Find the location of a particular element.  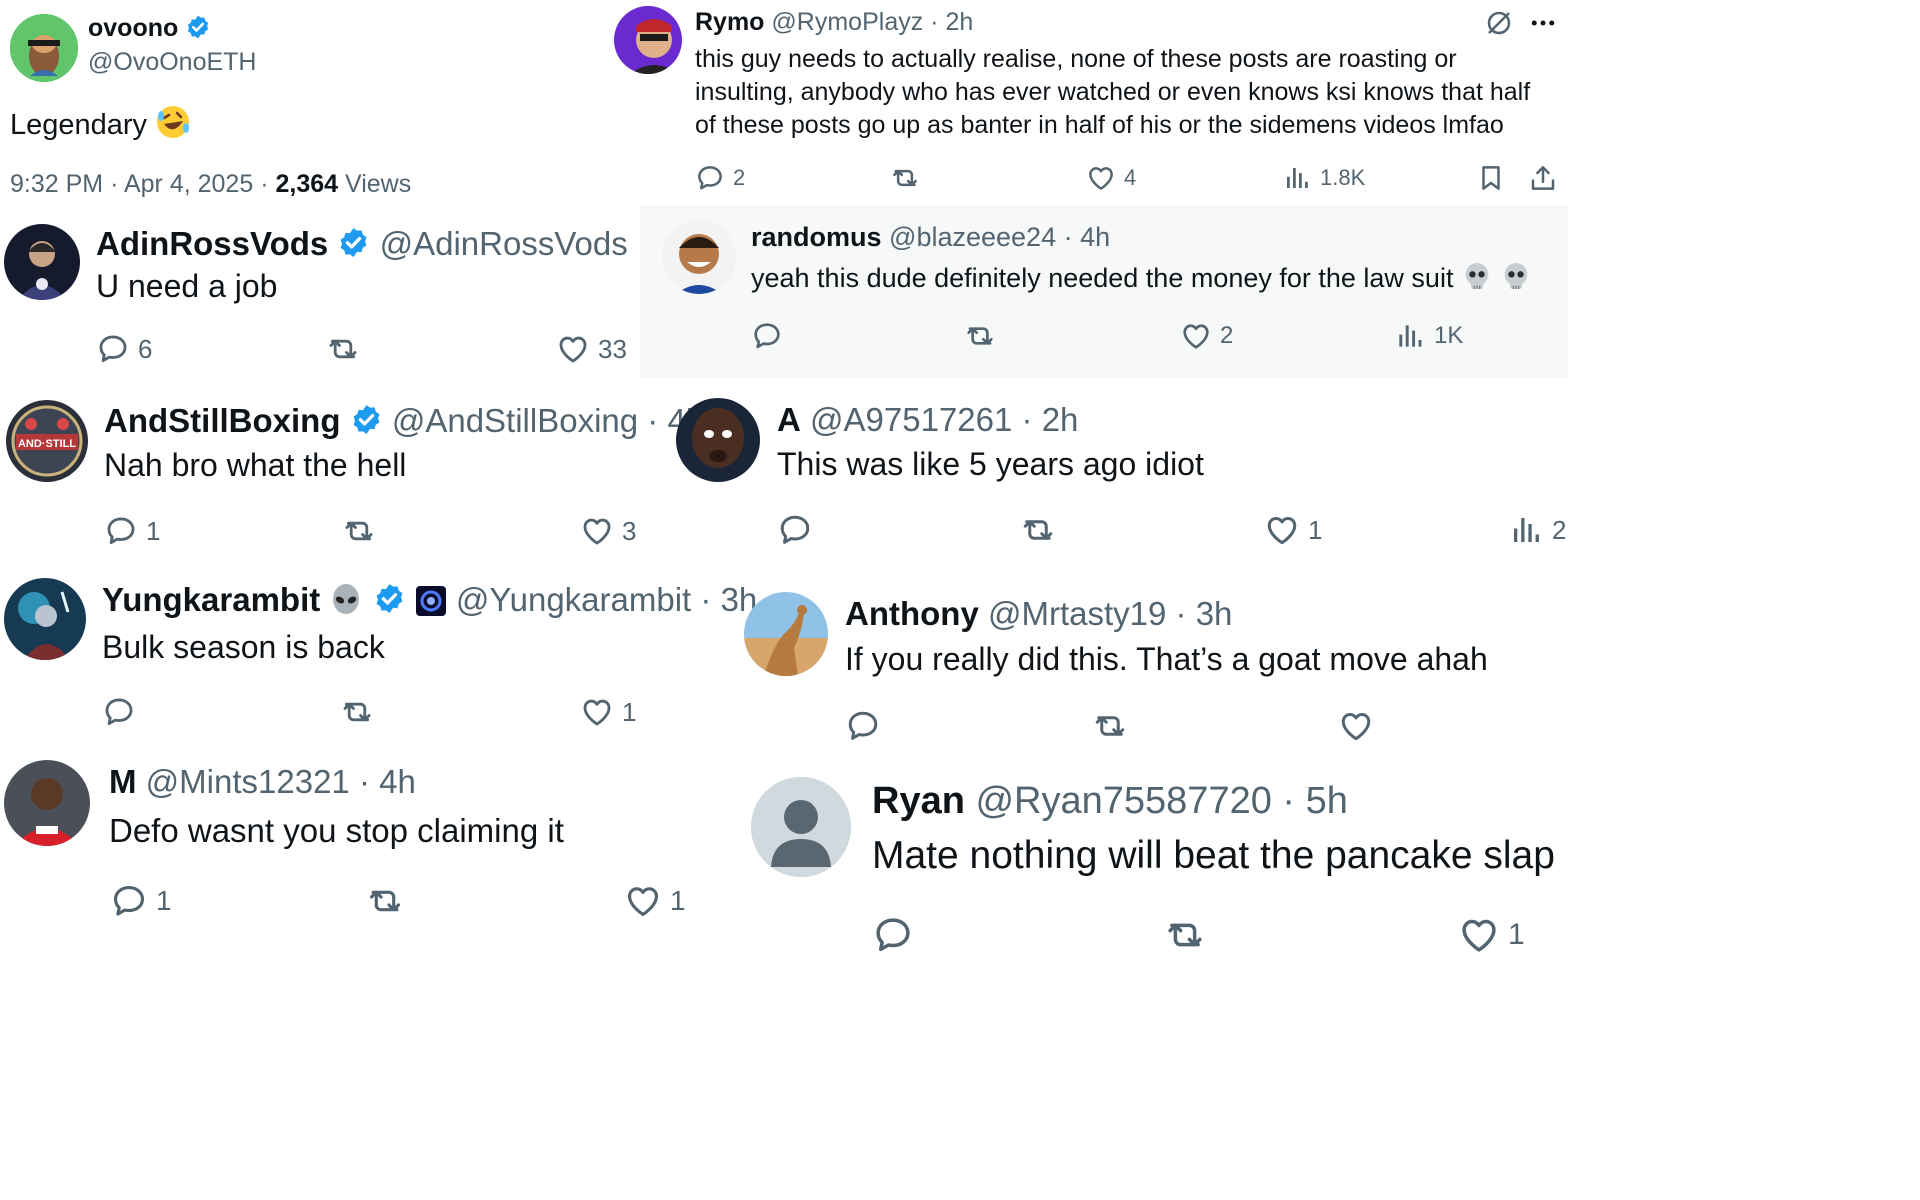

grok-button is located at coordinates (1499, 23).